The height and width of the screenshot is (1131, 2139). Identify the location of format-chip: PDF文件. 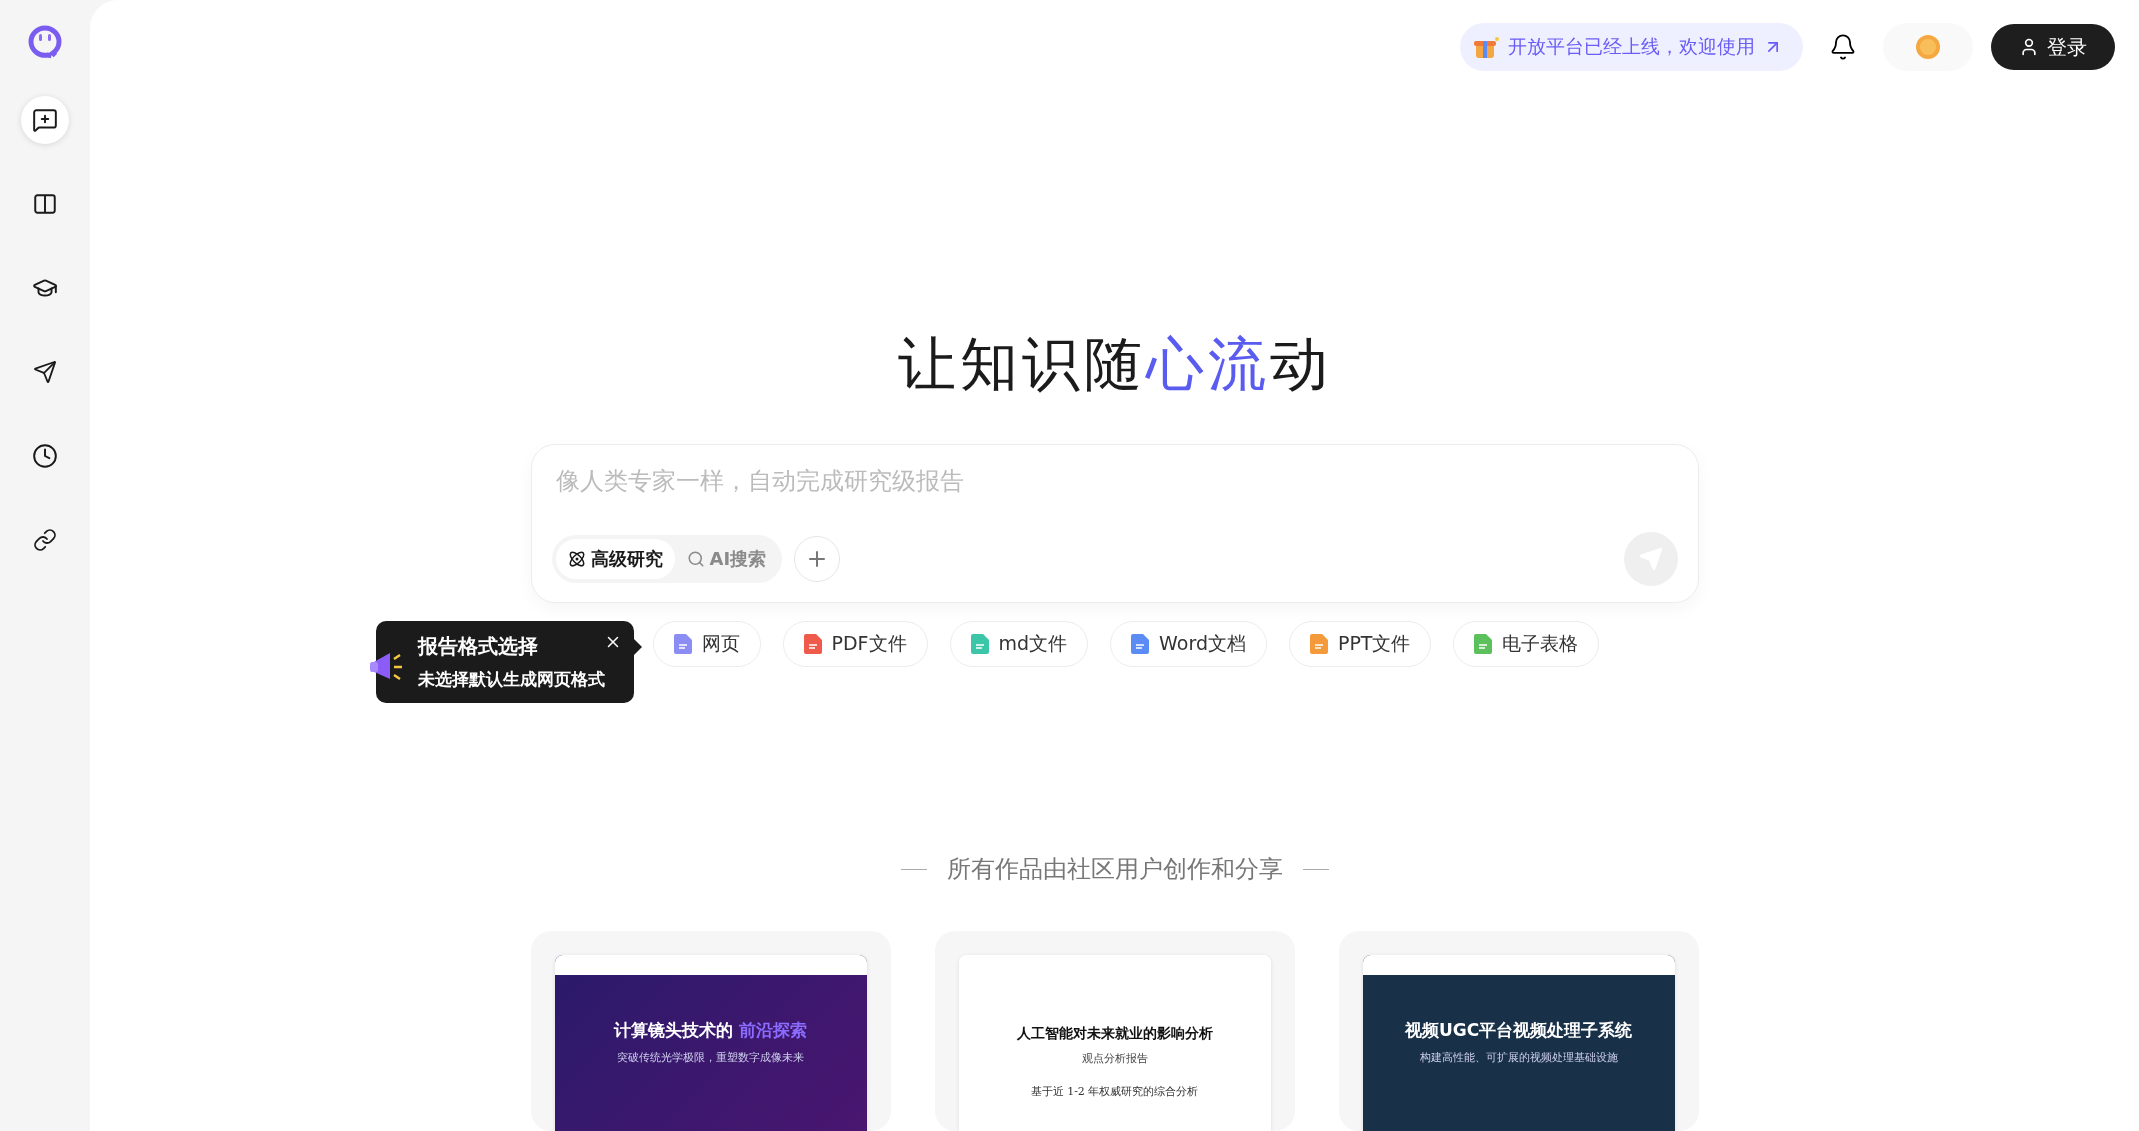
(855, 644).